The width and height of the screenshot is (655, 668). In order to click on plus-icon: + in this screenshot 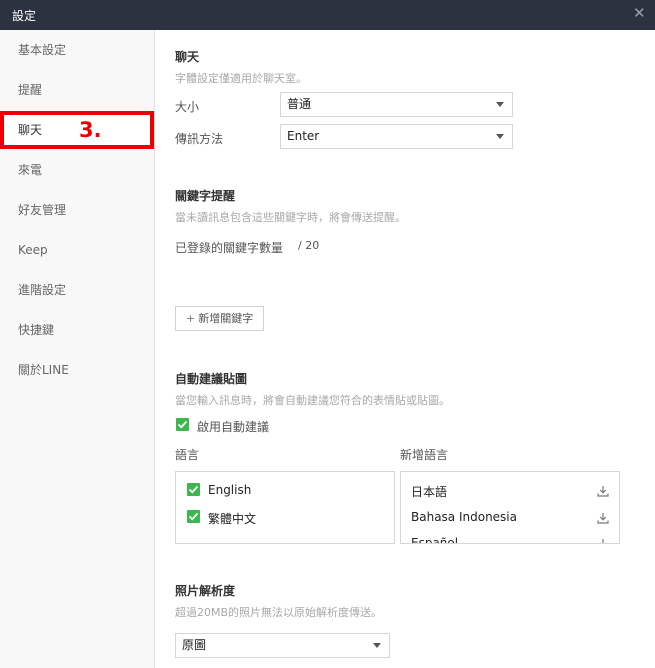, I will do `click(191, 318)`.